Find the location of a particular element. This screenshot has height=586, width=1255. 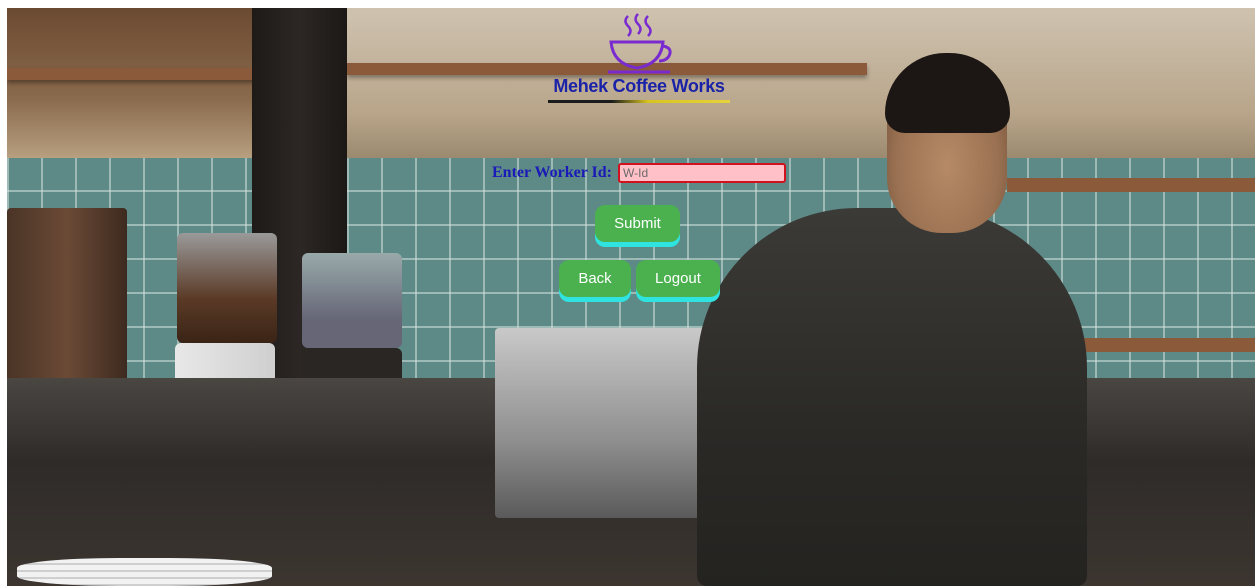

brand-name: Mehek Coffee Works is located at coordinates (639, 86).